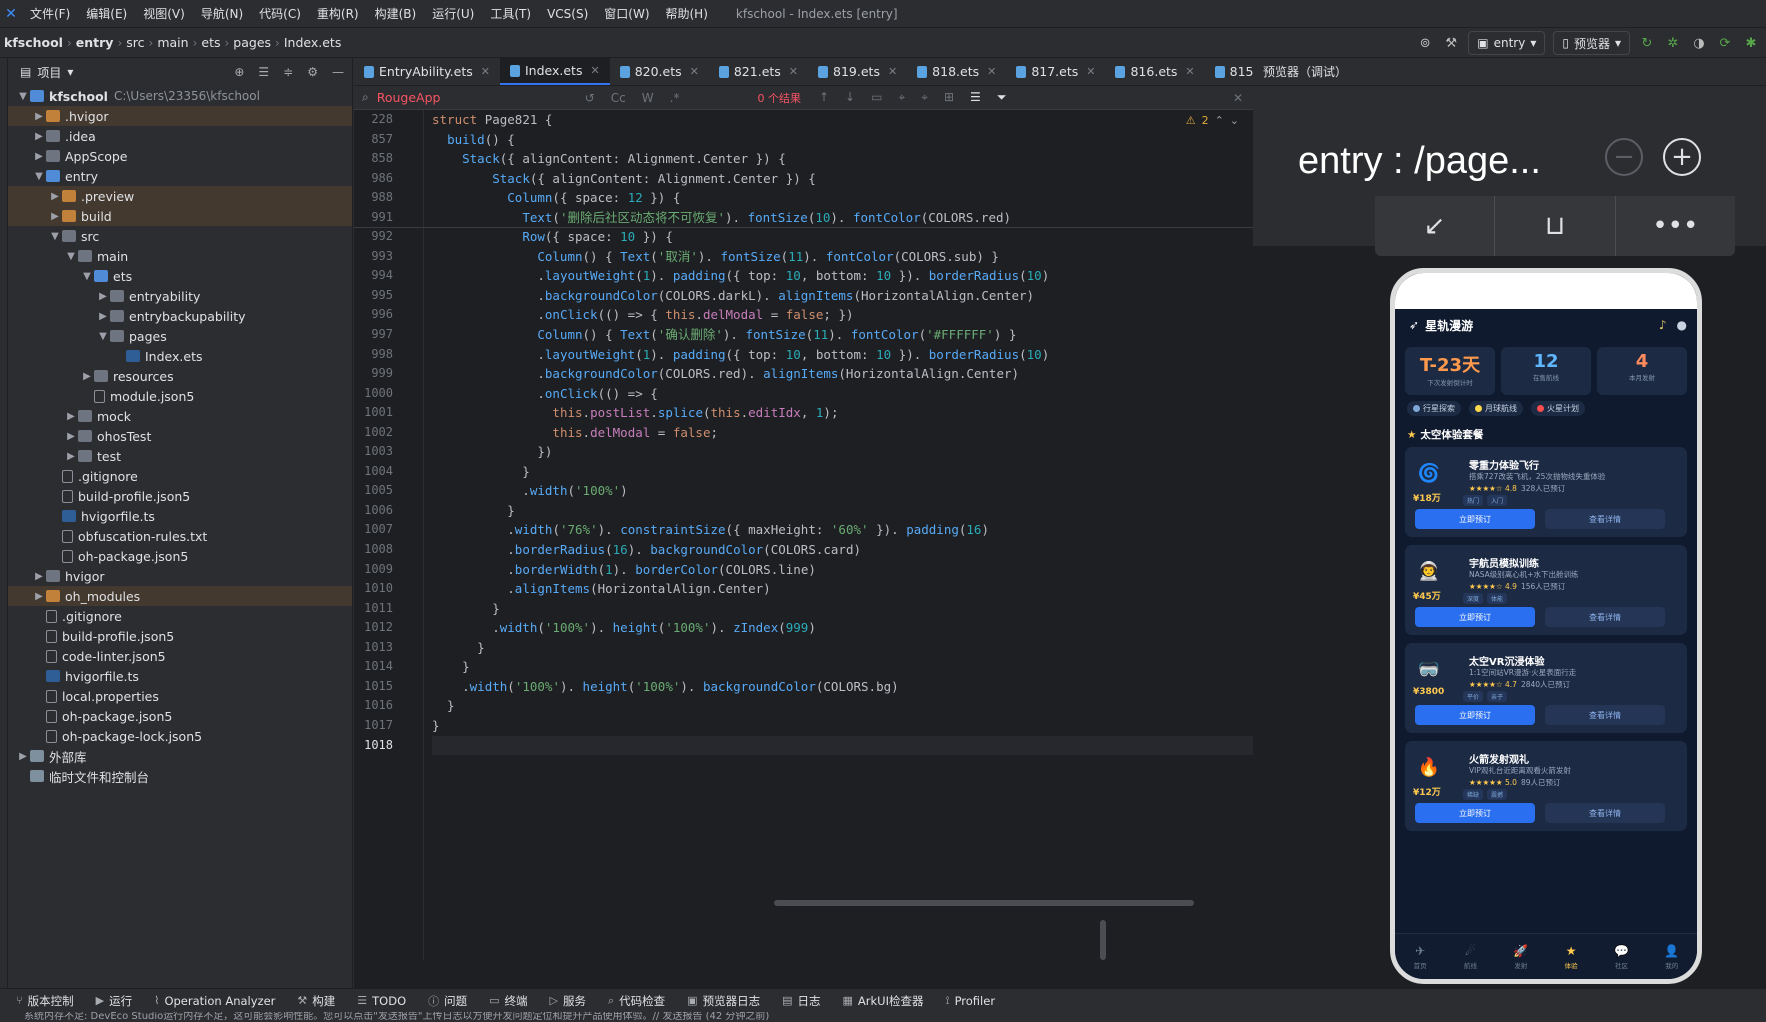 This screenshot has height=1022, width=1766. Describe the element at coordinates (180, 196) in the screenshot. I see `tree-item: ▶ .preview` at that location.